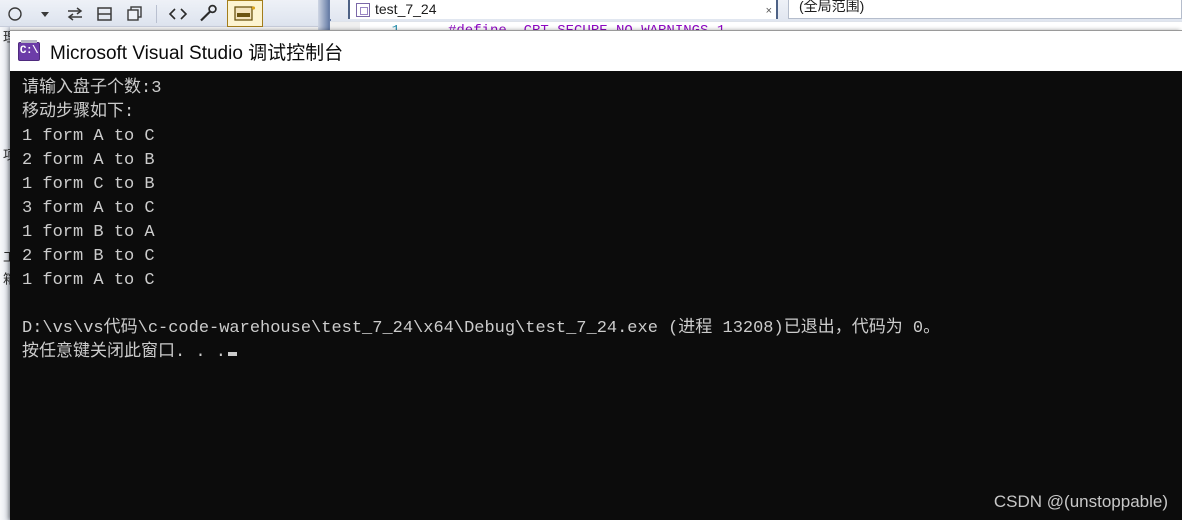 This screenshot has width=1182, height=520. I want to click on code-brackets-icon, so click(178, 14).